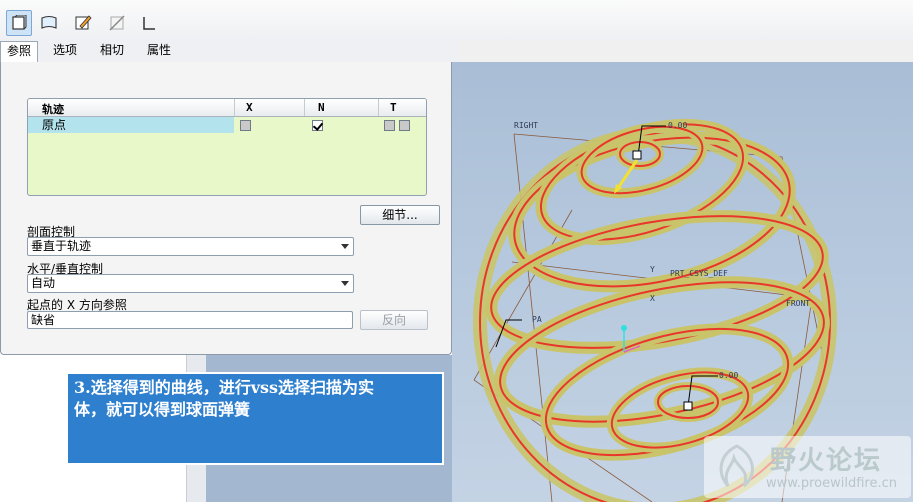 The width and height of the screenshot is (913, 502). Describe the element at coordinates (393, 107) in the screenshot. I see `col-t: T` at that location.